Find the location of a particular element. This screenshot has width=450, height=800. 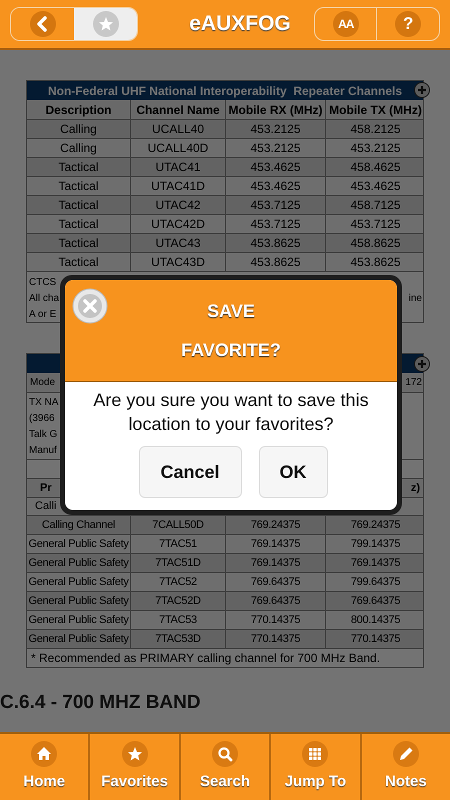

table-cell-text: 800.14375 is located at coordinates (376, 620).